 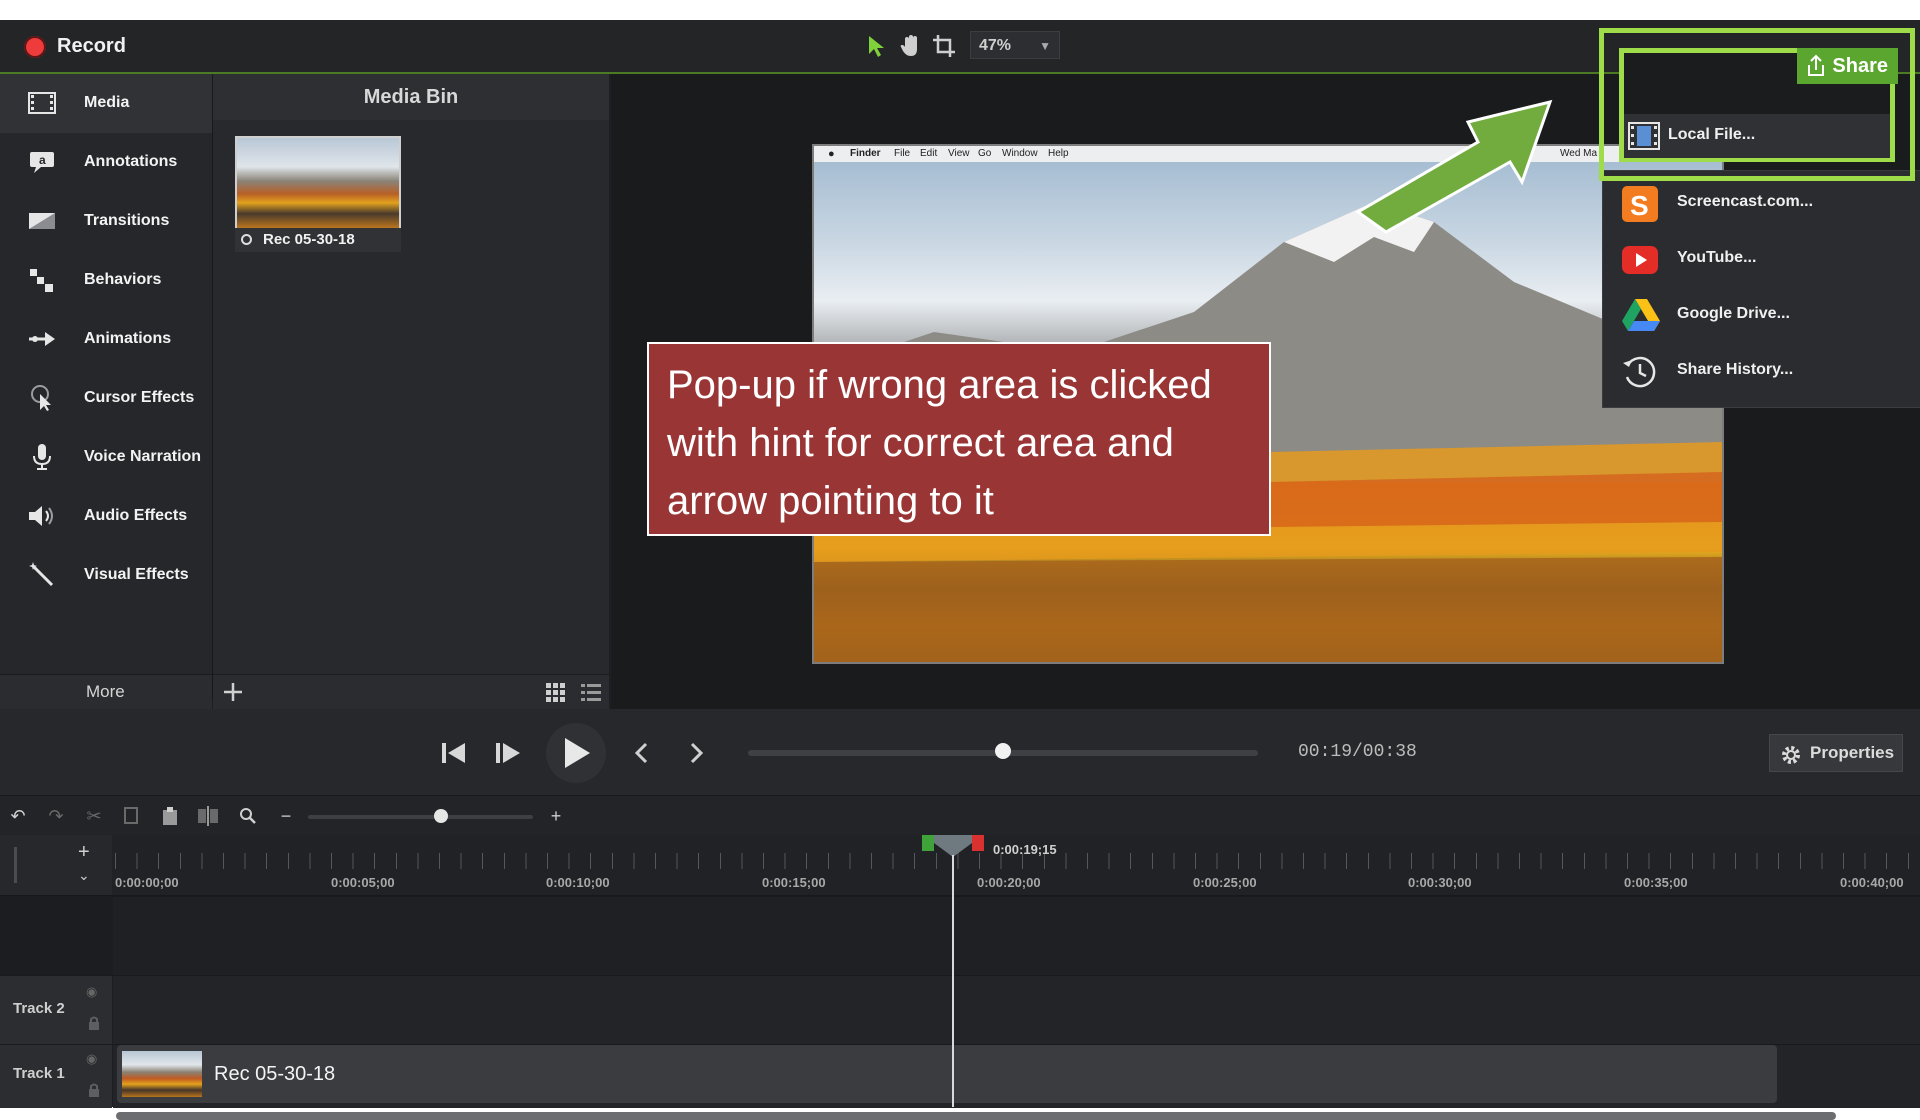 I want to click on track-2-header: Track 2 ◉, so click(x=56, y=1010).